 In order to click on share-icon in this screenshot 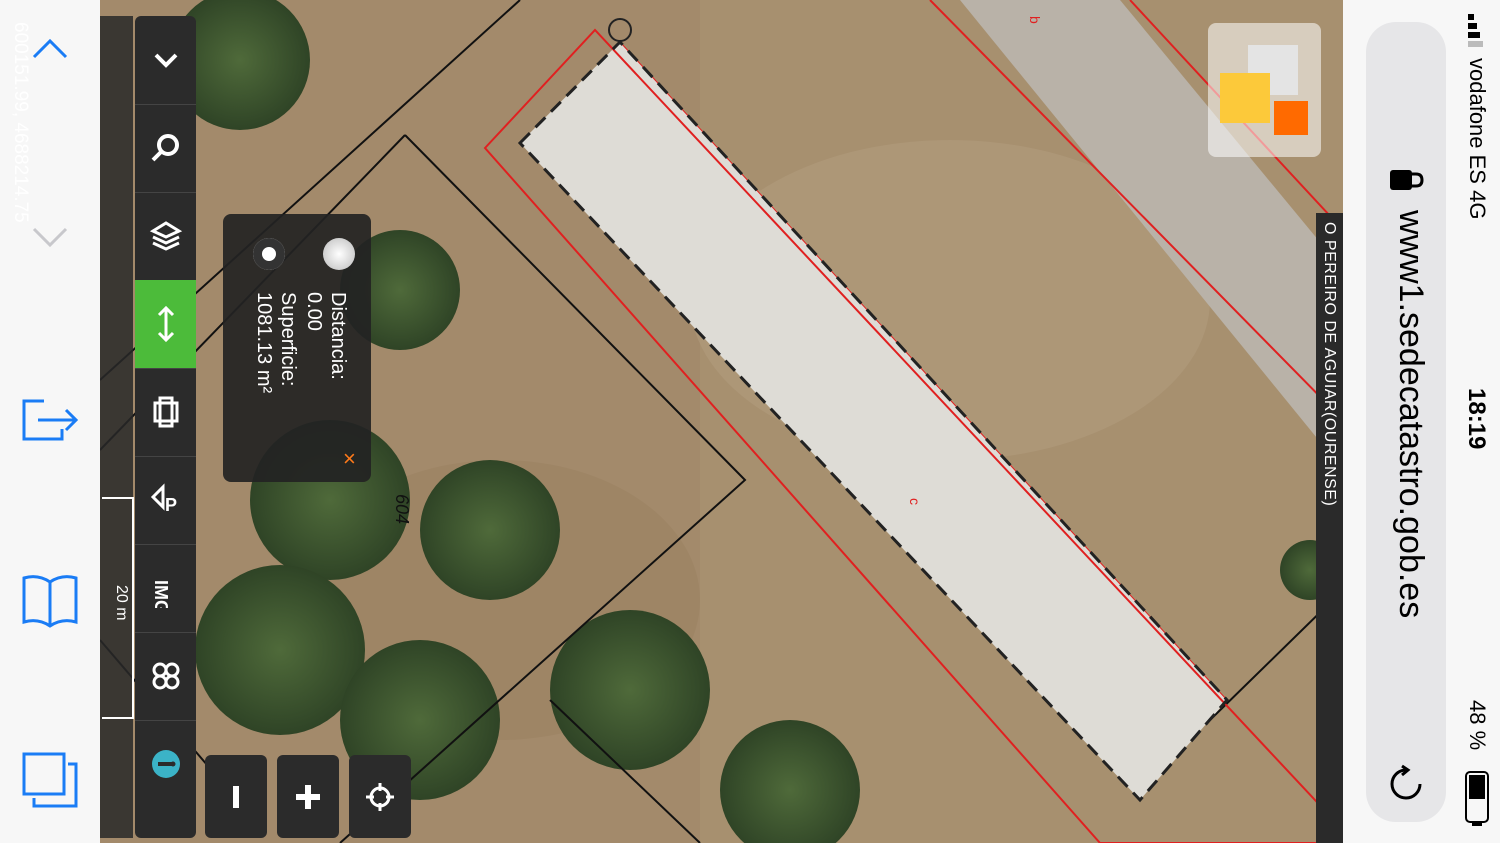, I will do `click(50, 420)`.